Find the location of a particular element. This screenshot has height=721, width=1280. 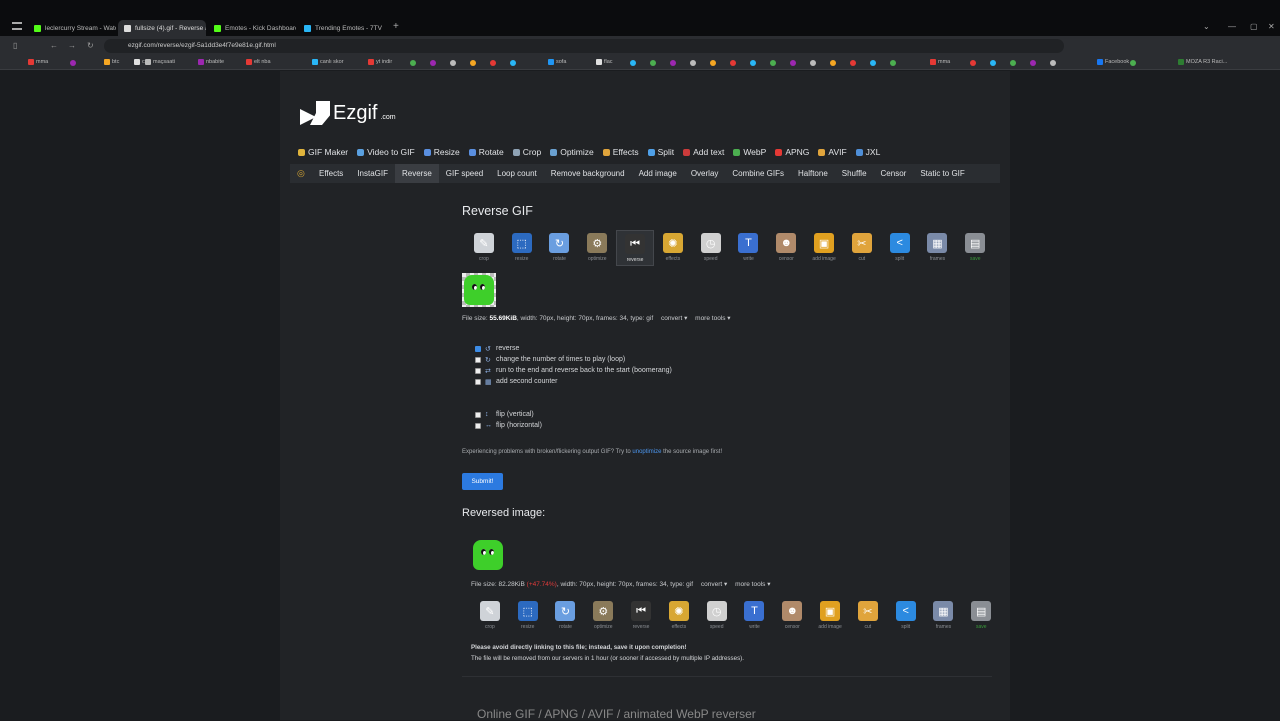

sub-nav-effects: Effects is located at coordinates (331, 173).